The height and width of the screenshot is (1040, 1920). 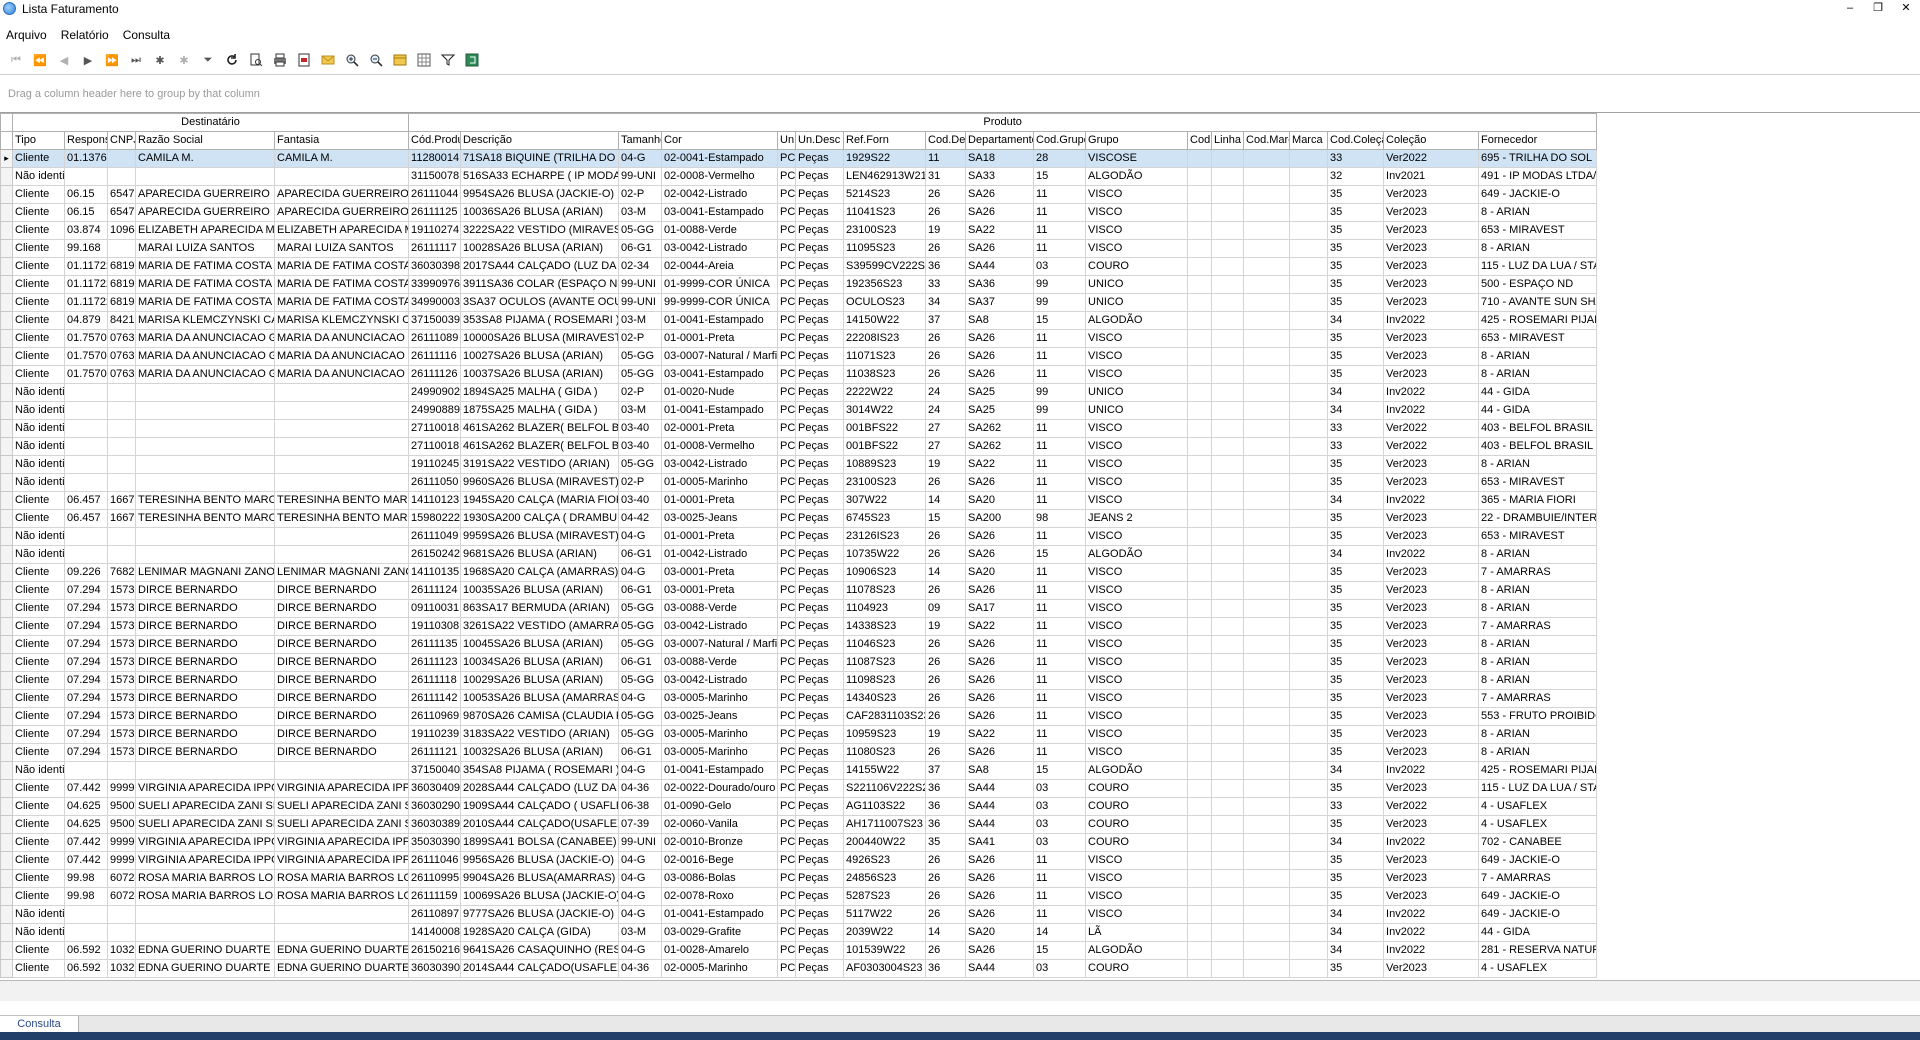 I want to click on table-cell: 04-42, so click(x=640, y=518).